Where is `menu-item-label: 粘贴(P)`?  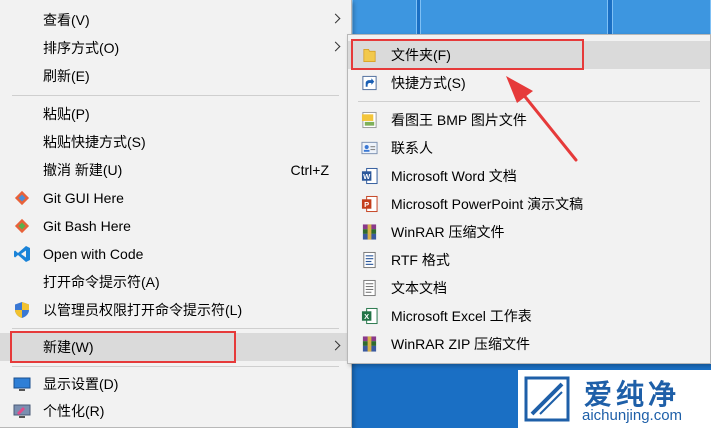 menu-item-label: 粘贴(P) is located at coordinates (66, 114).